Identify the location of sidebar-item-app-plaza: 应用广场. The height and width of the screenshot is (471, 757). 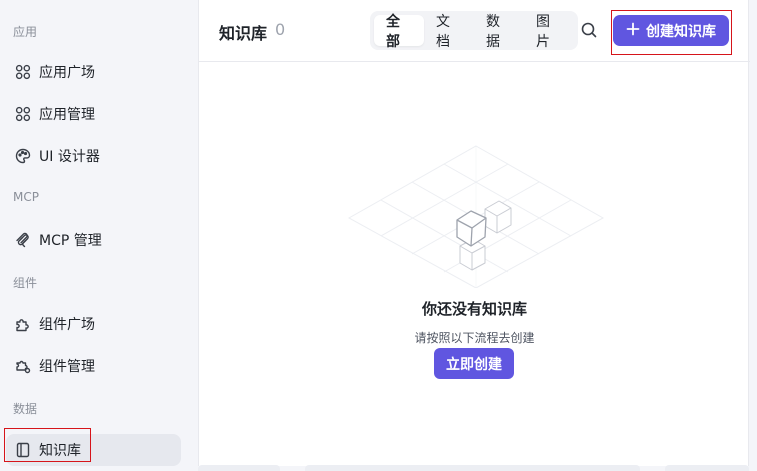
(93, 72).